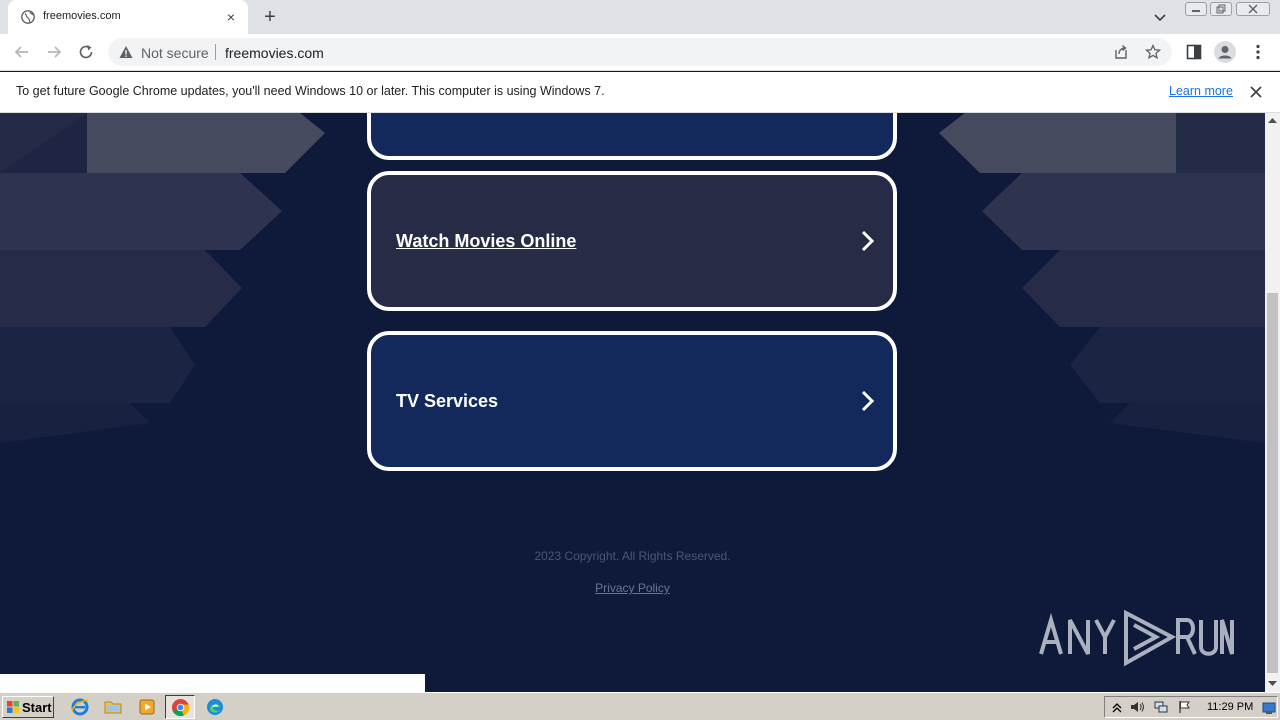 This screenshot has height=720, width=1280. I want to click on taskbar-clock: 11:29 PM, so click(1230, 707).